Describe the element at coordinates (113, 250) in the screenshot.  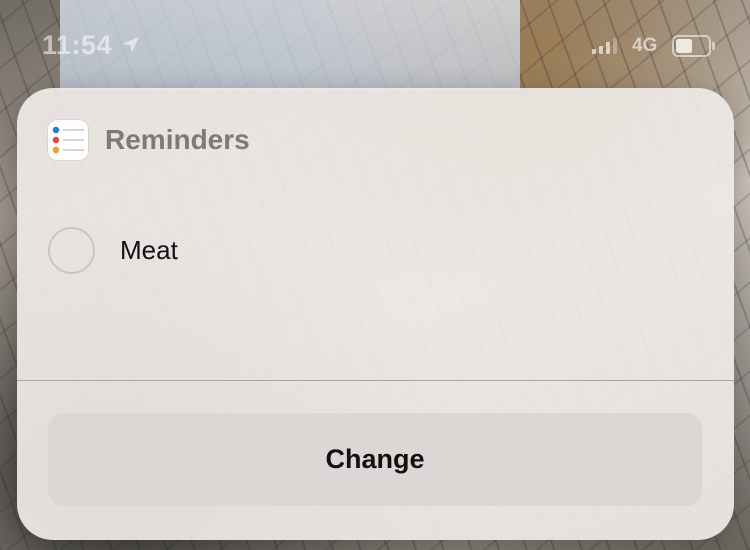
I see `reminder-item: Meat` at that location.